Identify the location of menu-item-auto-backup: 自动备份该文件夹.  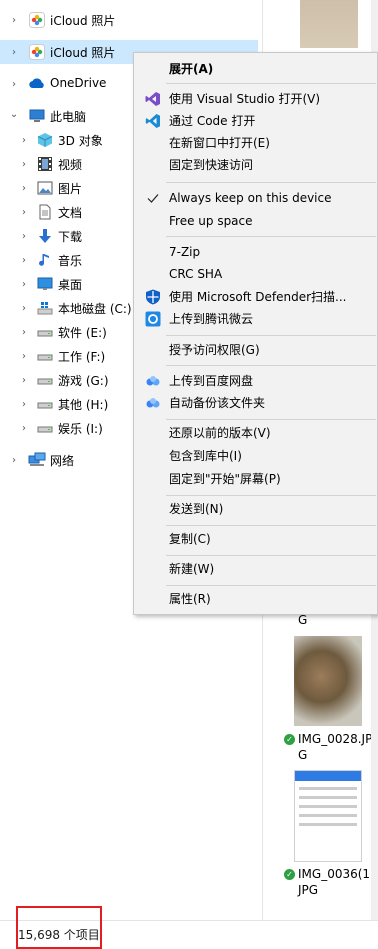
(256, 403).